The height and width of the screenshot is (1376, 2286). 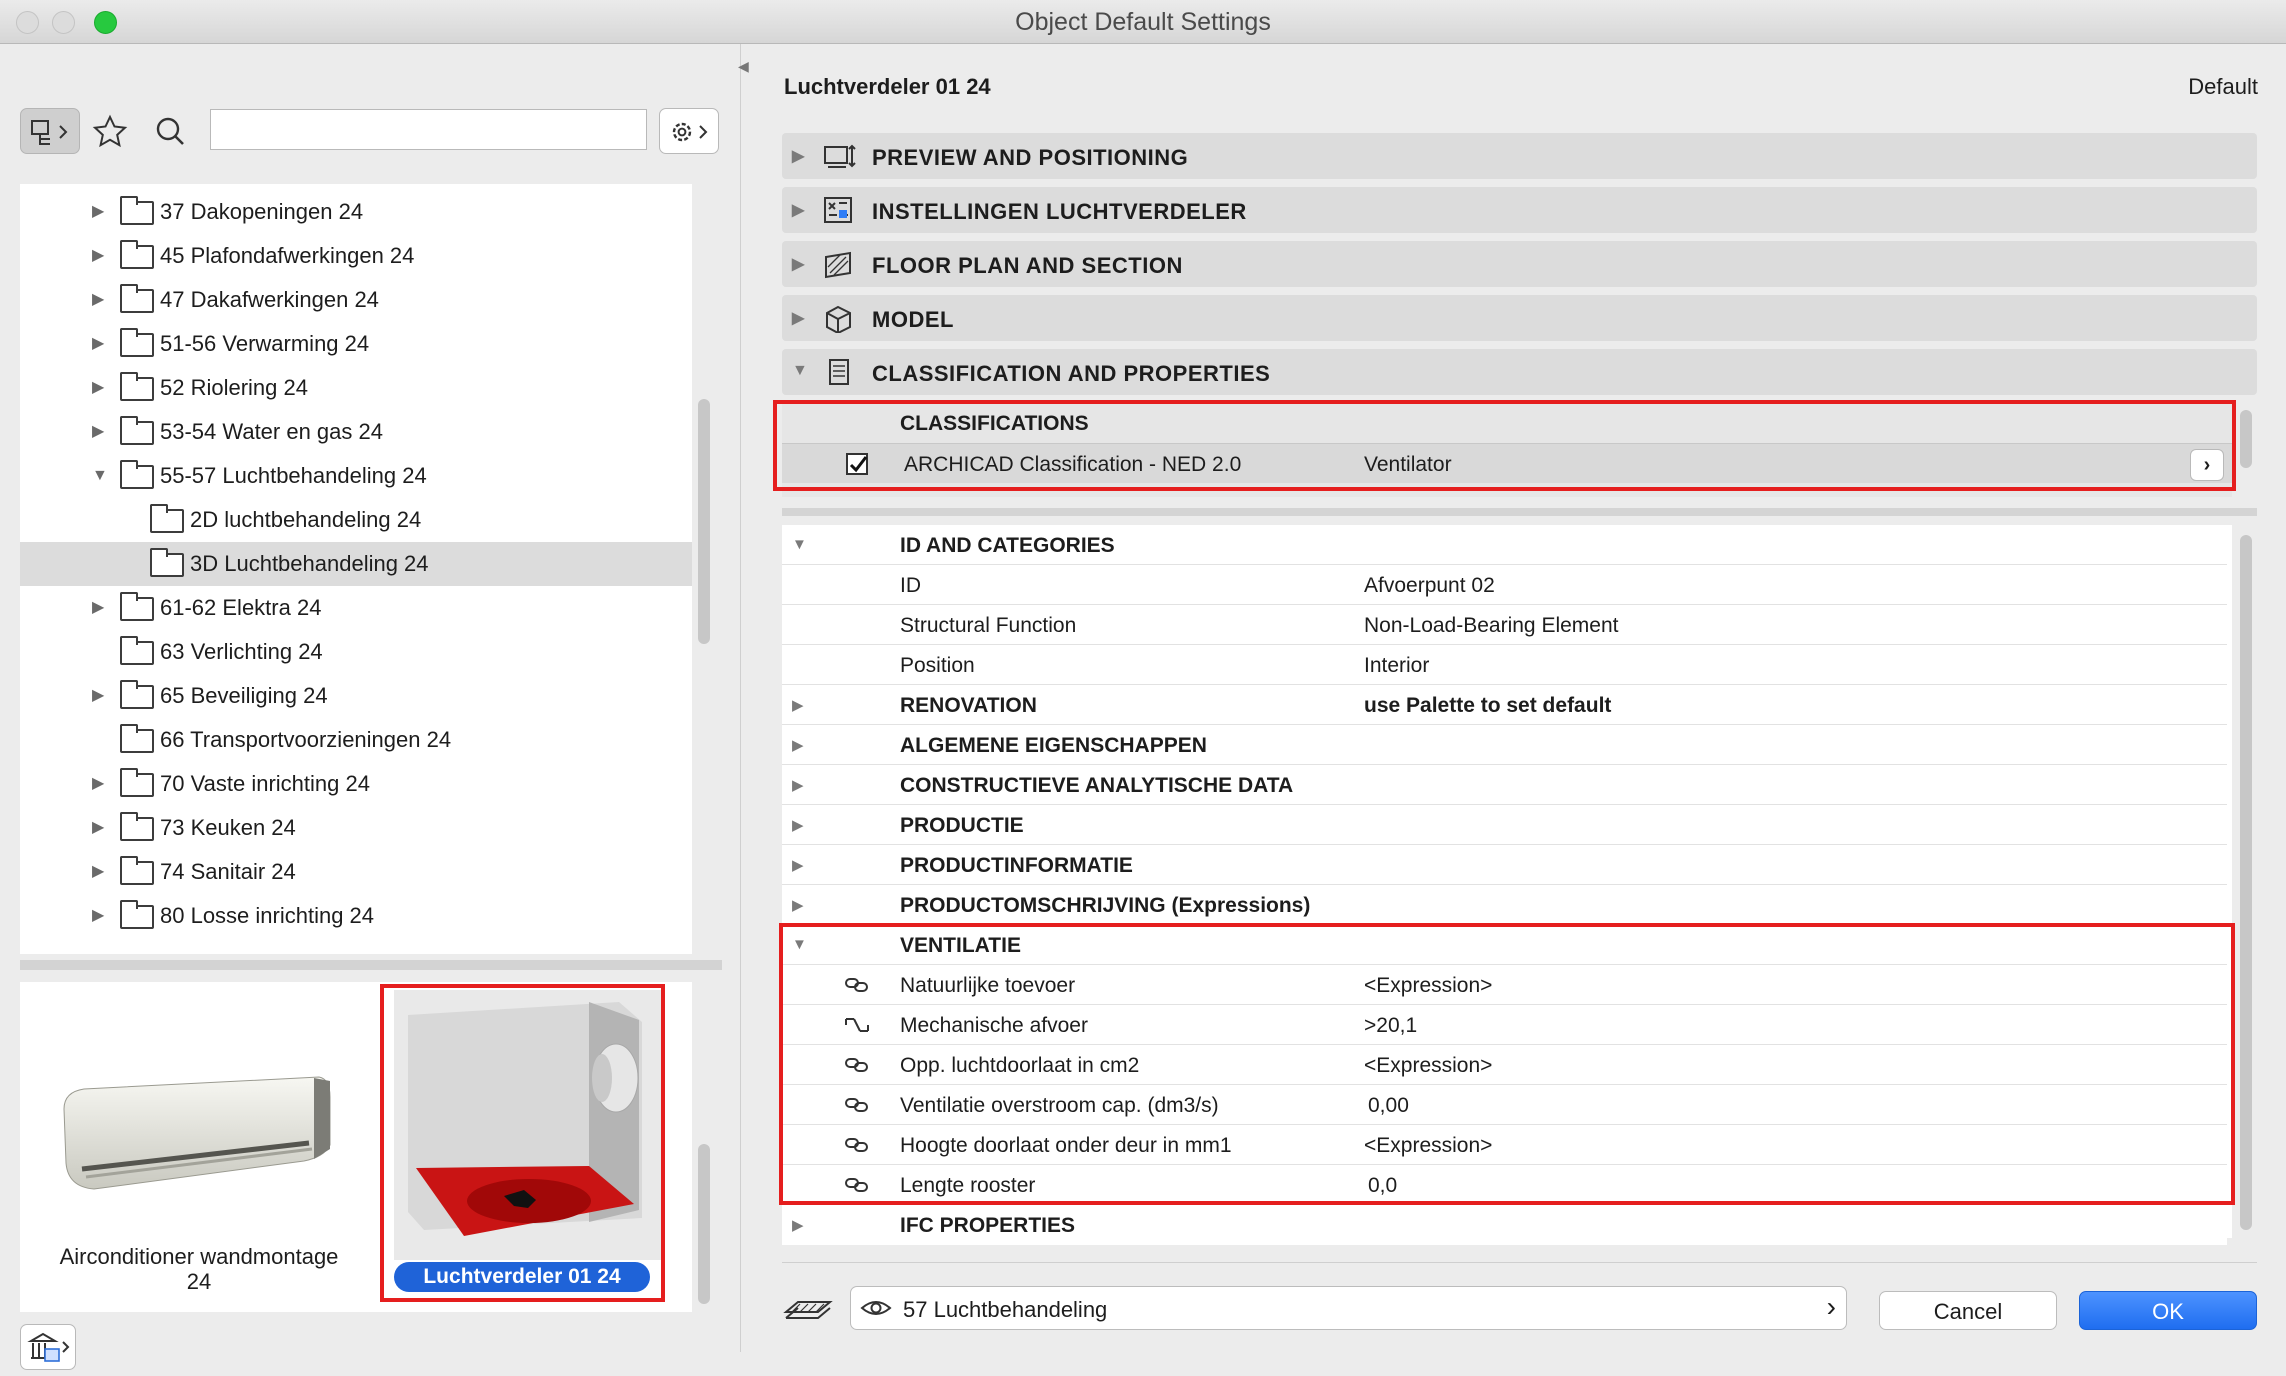 I want to click on selected-item-badge: Luchtverdeler 01 24, so click(x=522, y=1277).